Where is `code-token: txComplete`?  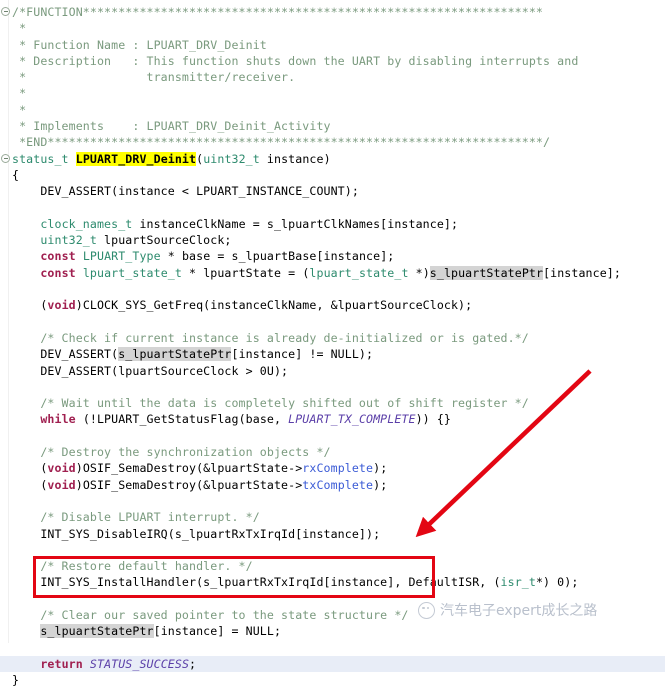 code-token: txComplete is located at coordinates (338, 484).